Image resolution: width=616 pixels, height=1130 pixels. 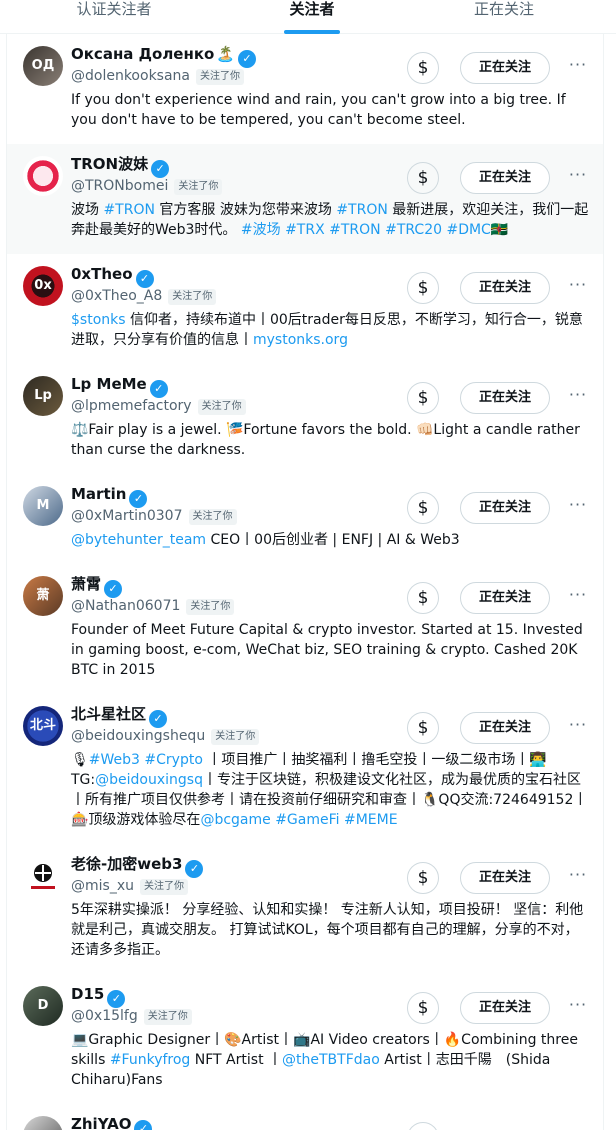 I want to click on display-name: Lp MeMe ✓, so click(x=119, y=386).